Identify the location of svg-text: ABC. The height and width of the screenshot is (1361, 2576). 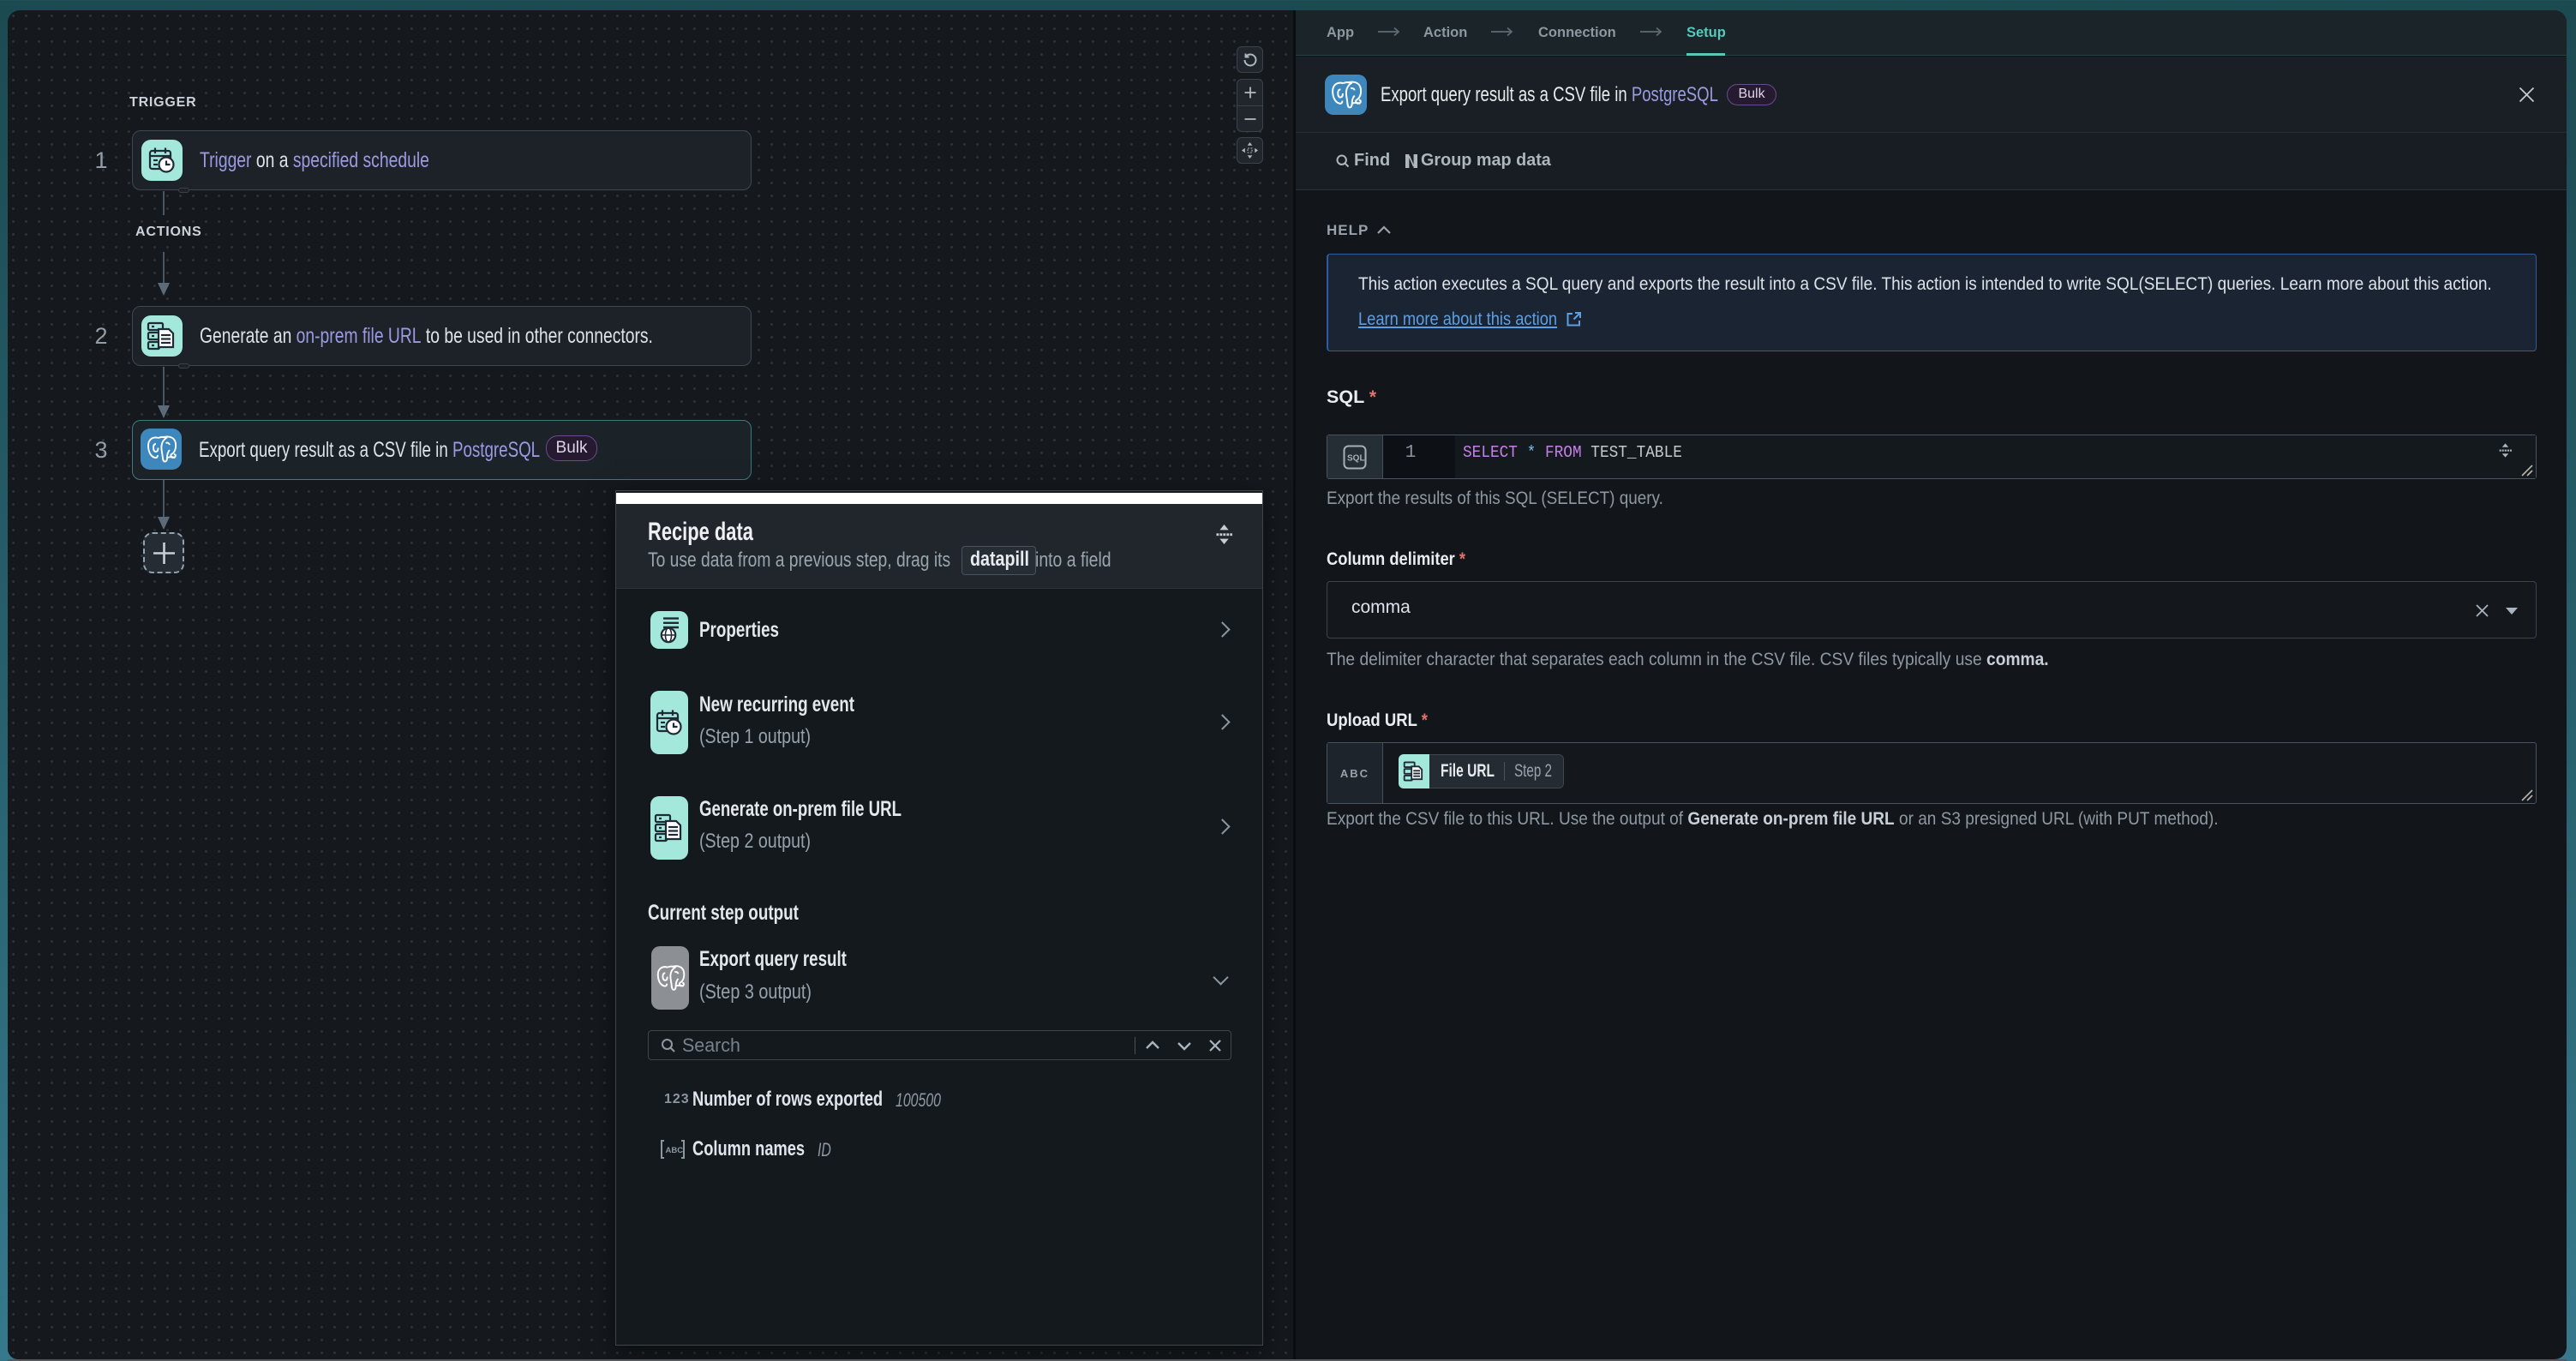
(675, 1151).